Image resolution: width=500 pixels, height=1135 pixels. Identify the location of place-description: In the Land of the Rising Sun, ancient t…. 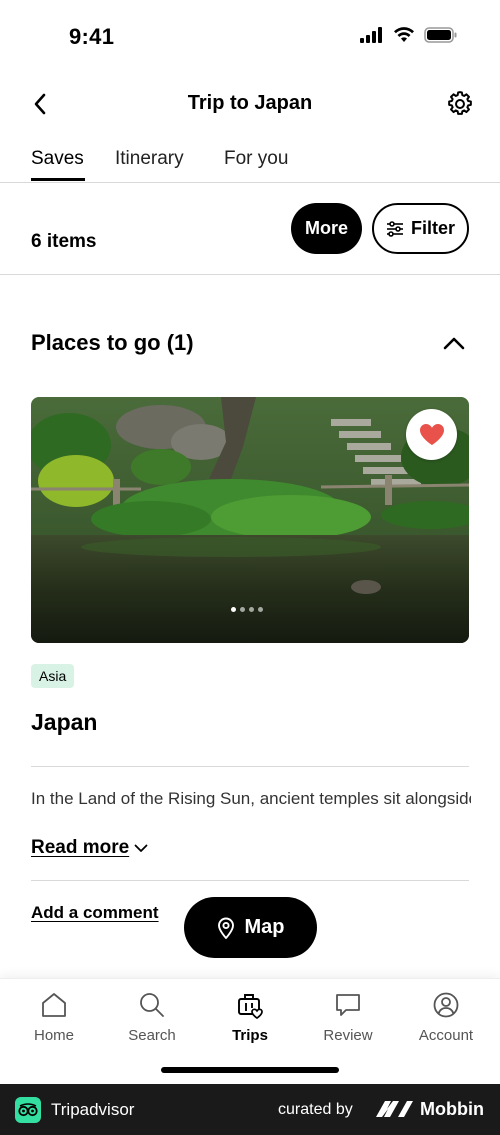
(251, 798).